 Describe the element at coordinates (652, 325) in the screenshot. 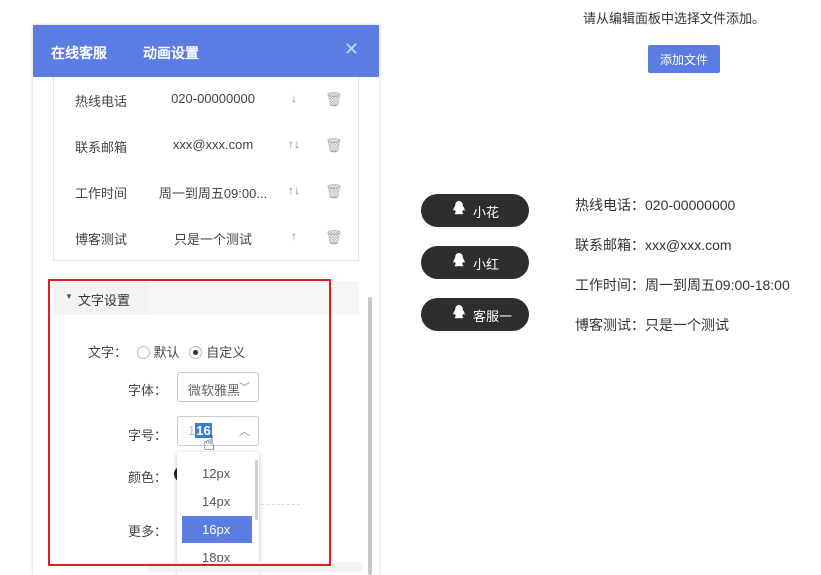

I see `info-blog: 博客测试：只是一个测试` at that location.